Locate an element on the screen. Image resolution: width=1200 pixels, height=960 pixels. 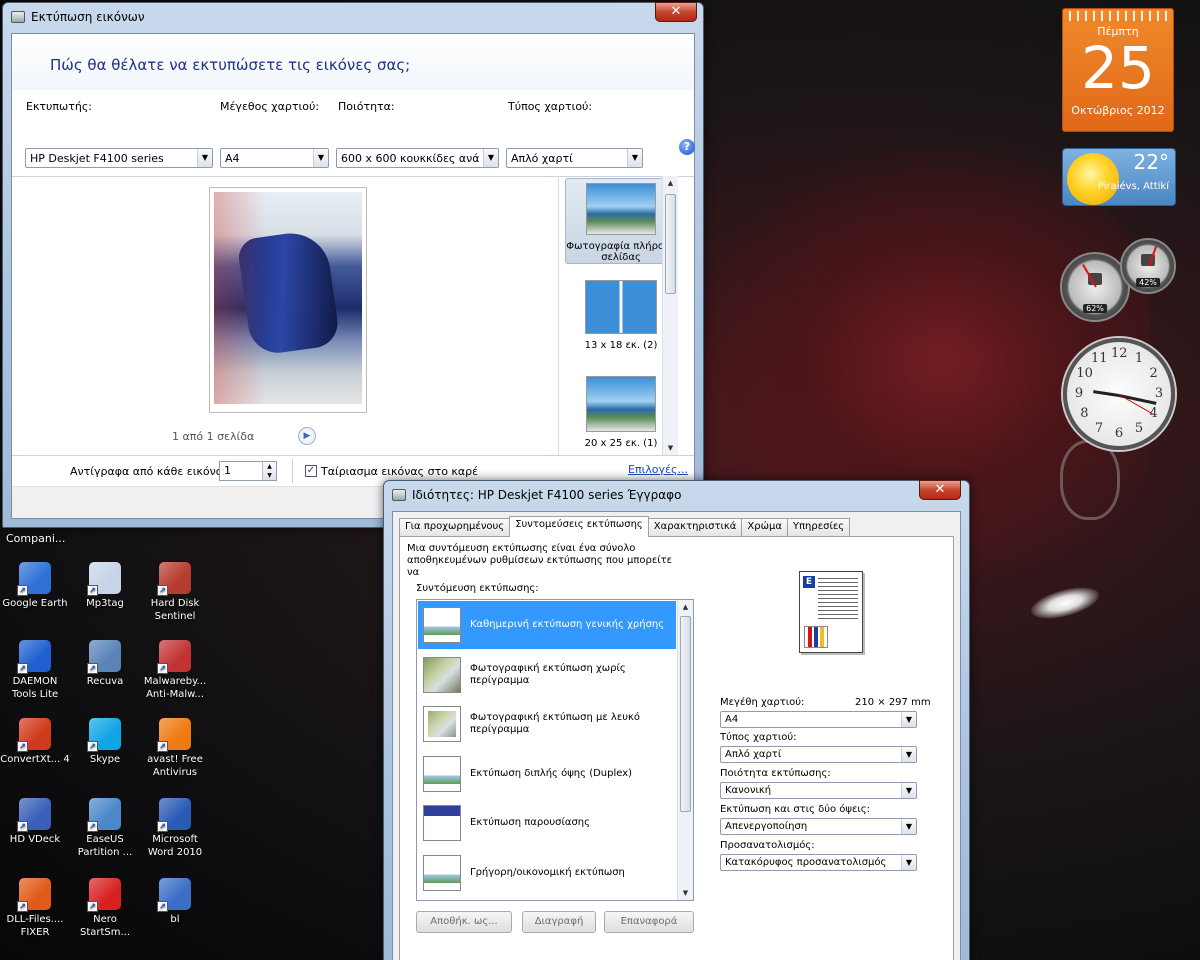
print-quality-select: Κανονική ▼ is located at coordinates (818, 790).